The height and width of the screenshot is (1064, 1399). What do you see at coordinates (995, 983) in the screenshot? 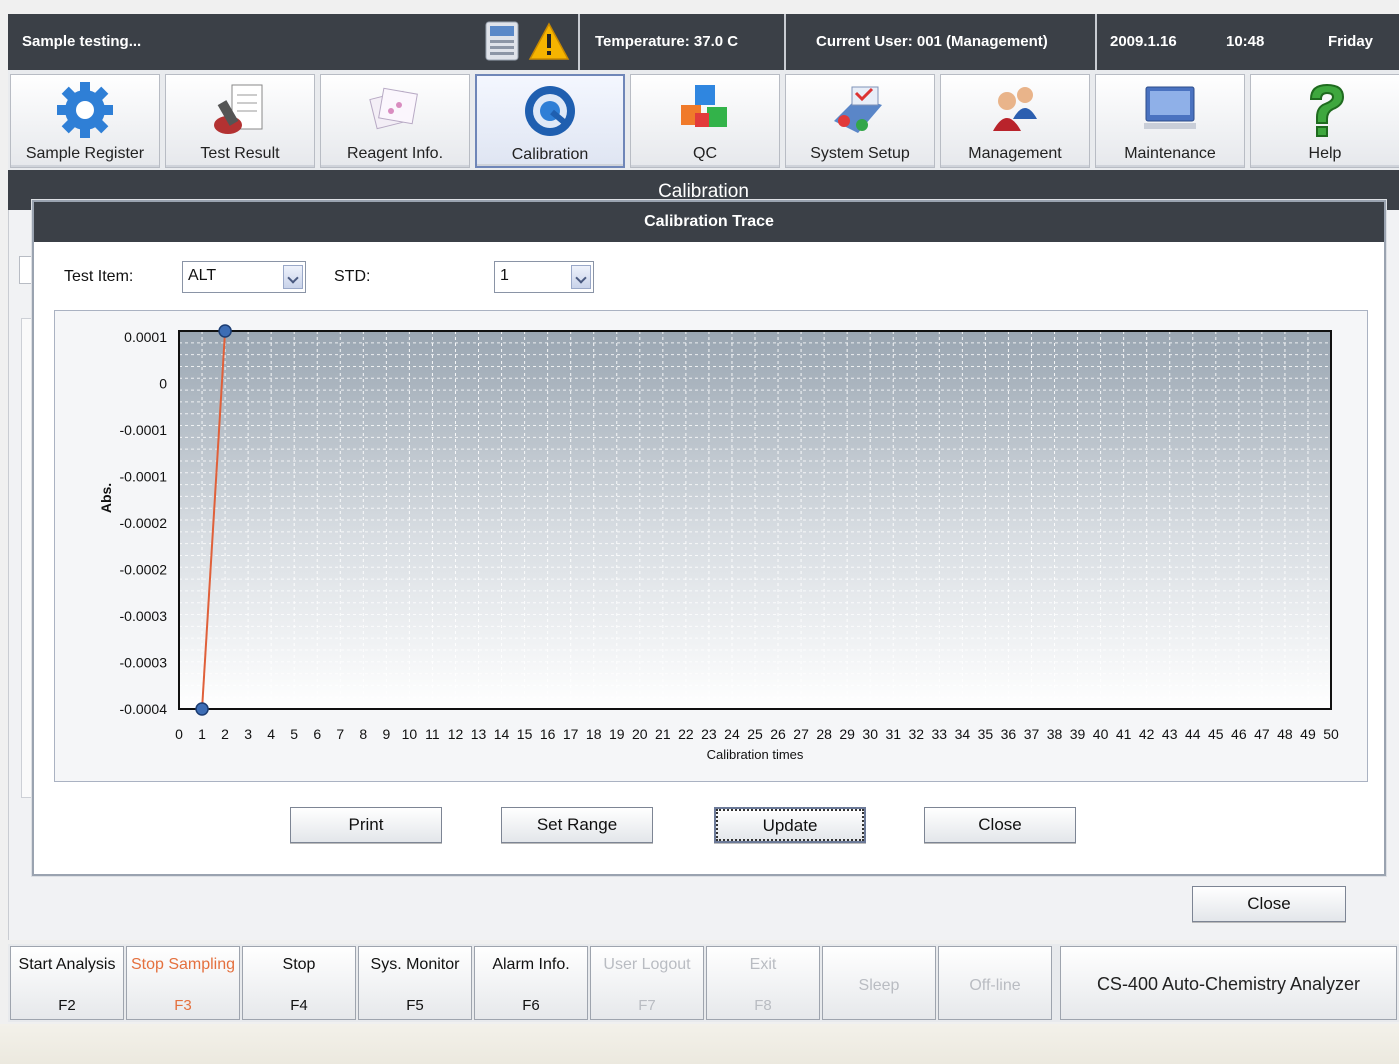
I see `fkey-off-line: Off-line` at bounding box center [995, 983].